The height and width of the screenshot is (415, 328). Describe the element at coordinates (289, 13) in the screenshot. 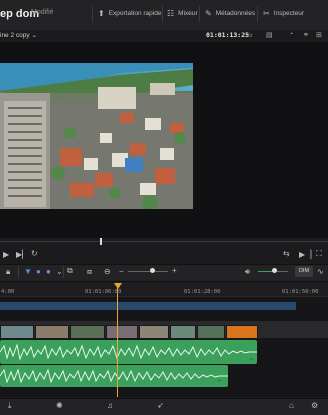

I see `inspector-label: Inspecteur` at that location.